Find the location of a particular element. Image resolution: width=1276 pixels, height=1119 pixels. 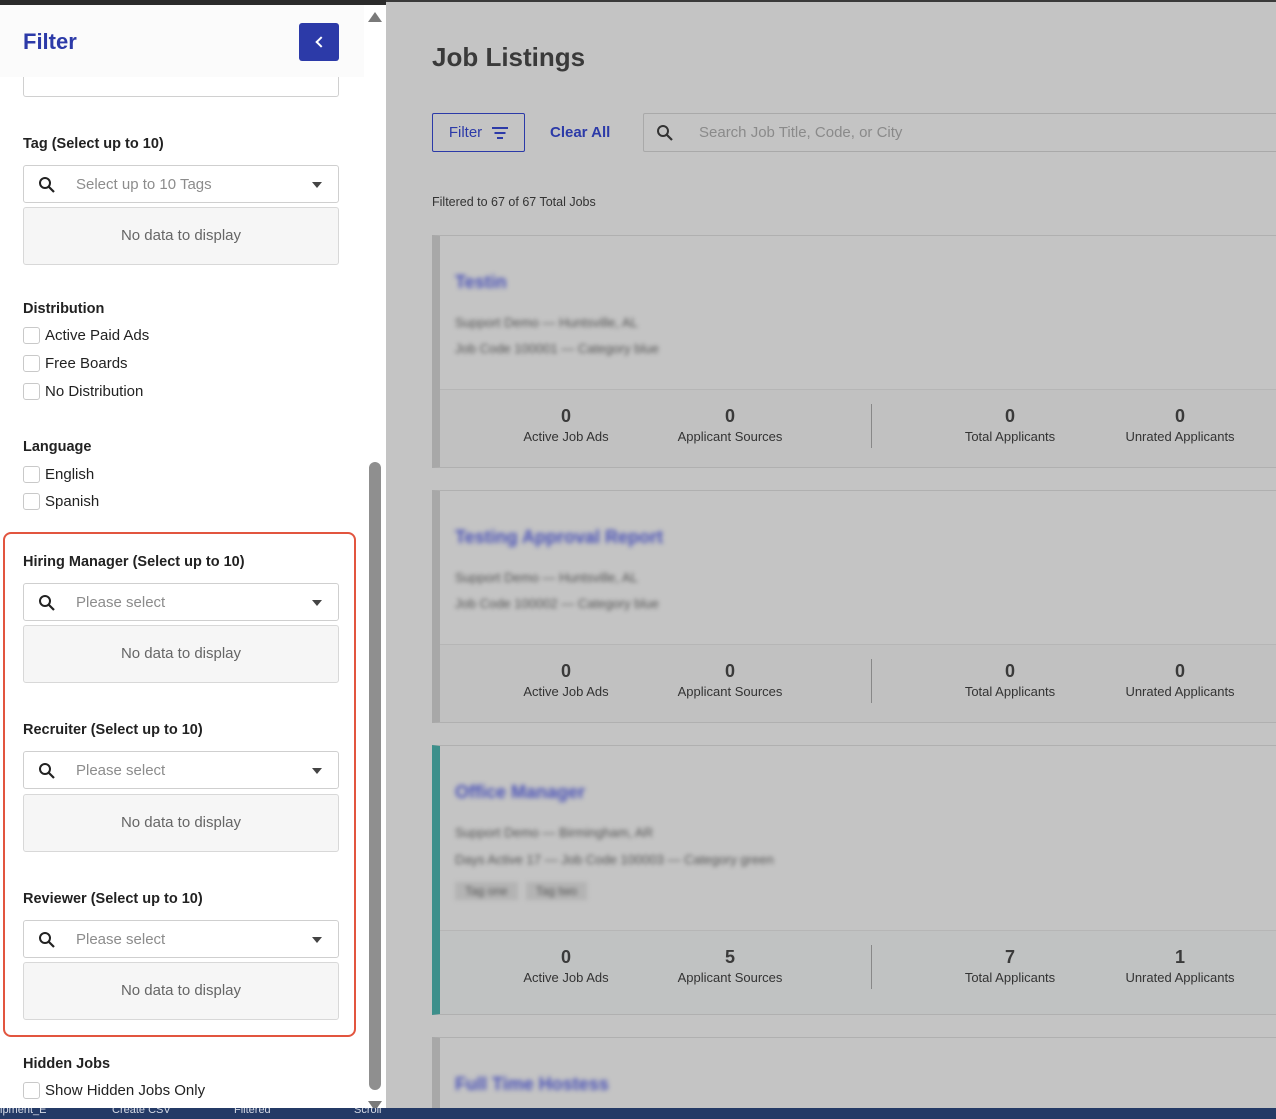

stat-unrated-applicants: 1 Unrated Applicants is located at coordinates (1180, 966).